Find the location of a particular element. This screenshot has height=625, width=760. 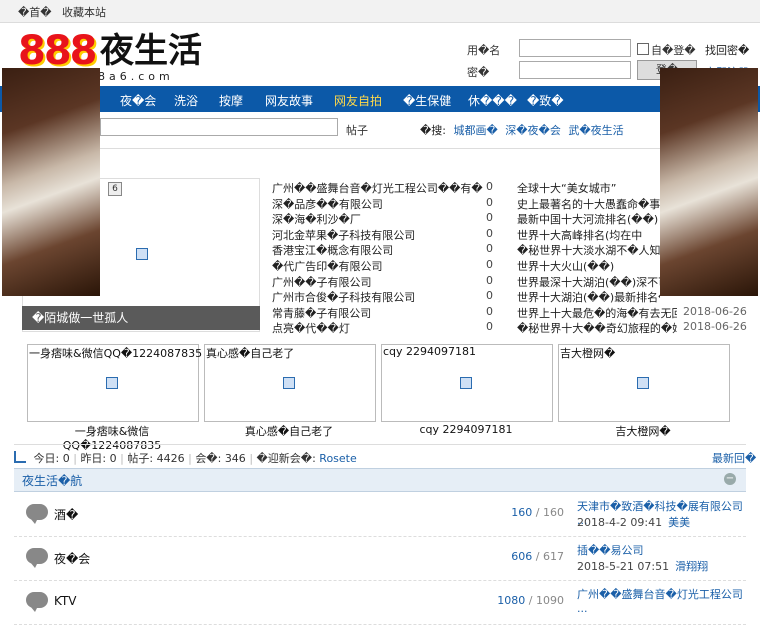

forum-last-post-time: 2018-5-21 07:51 is located at coordinates (623, 566).